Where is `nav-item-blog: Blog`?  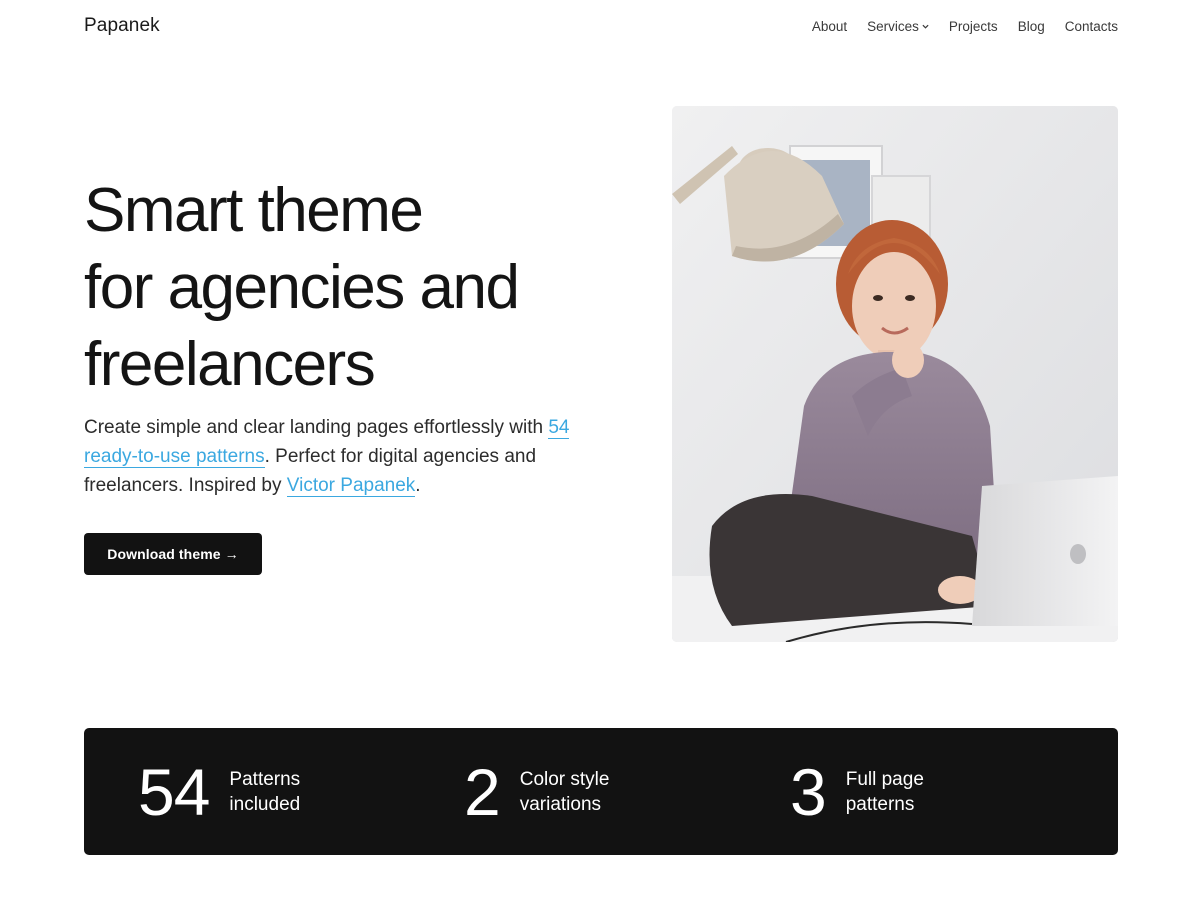
nav-item-blog: Blog is located at coordinates (1031, 26).